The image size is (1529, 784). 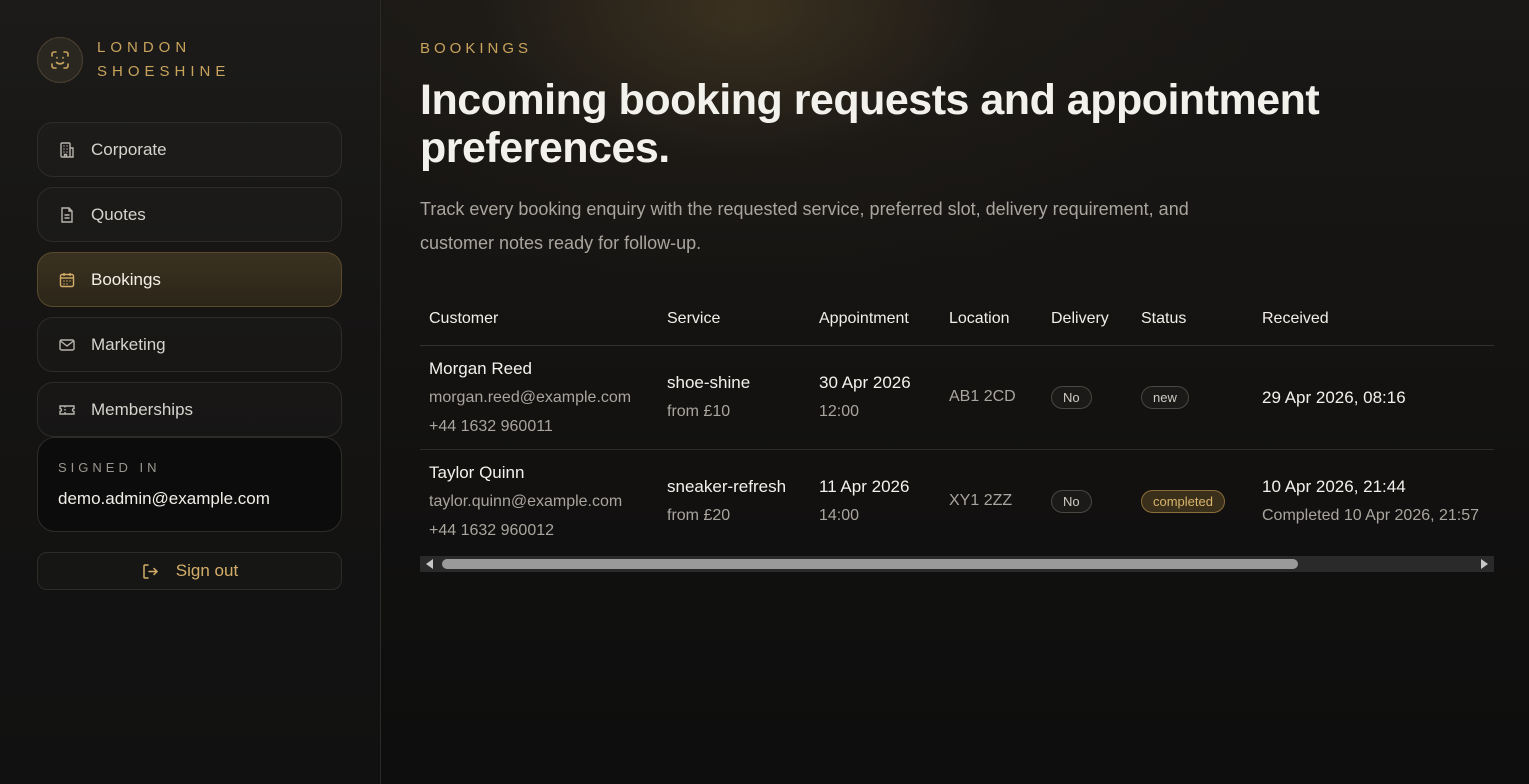 I want to click on sidebar-item-bookings: Bookings, so click(x=189, y=279).